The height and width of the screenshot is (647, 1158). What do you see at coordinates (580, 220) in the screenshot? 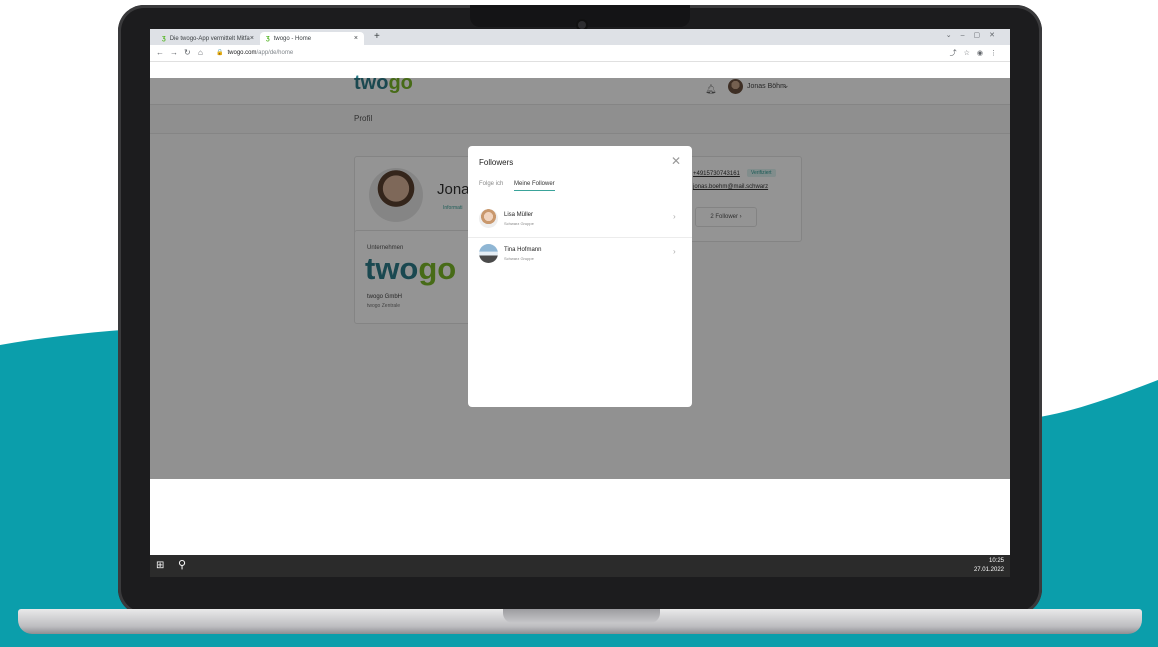
I see `list-item: Lisa Müller Schwarz Gruppe ›` at bounding box center [580, 220].